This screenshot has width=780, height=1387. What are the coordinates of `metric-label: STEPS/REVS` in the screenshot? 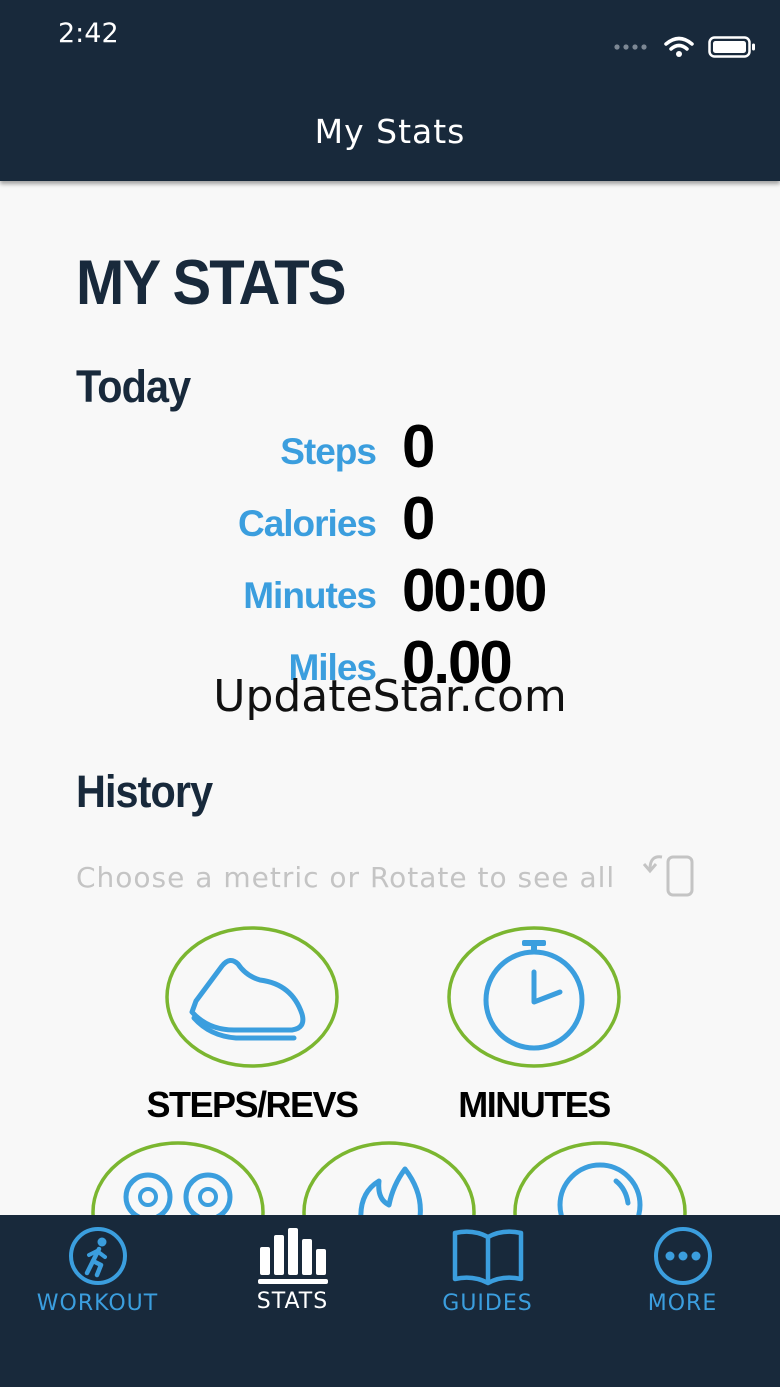 It's located at (252, 1104).